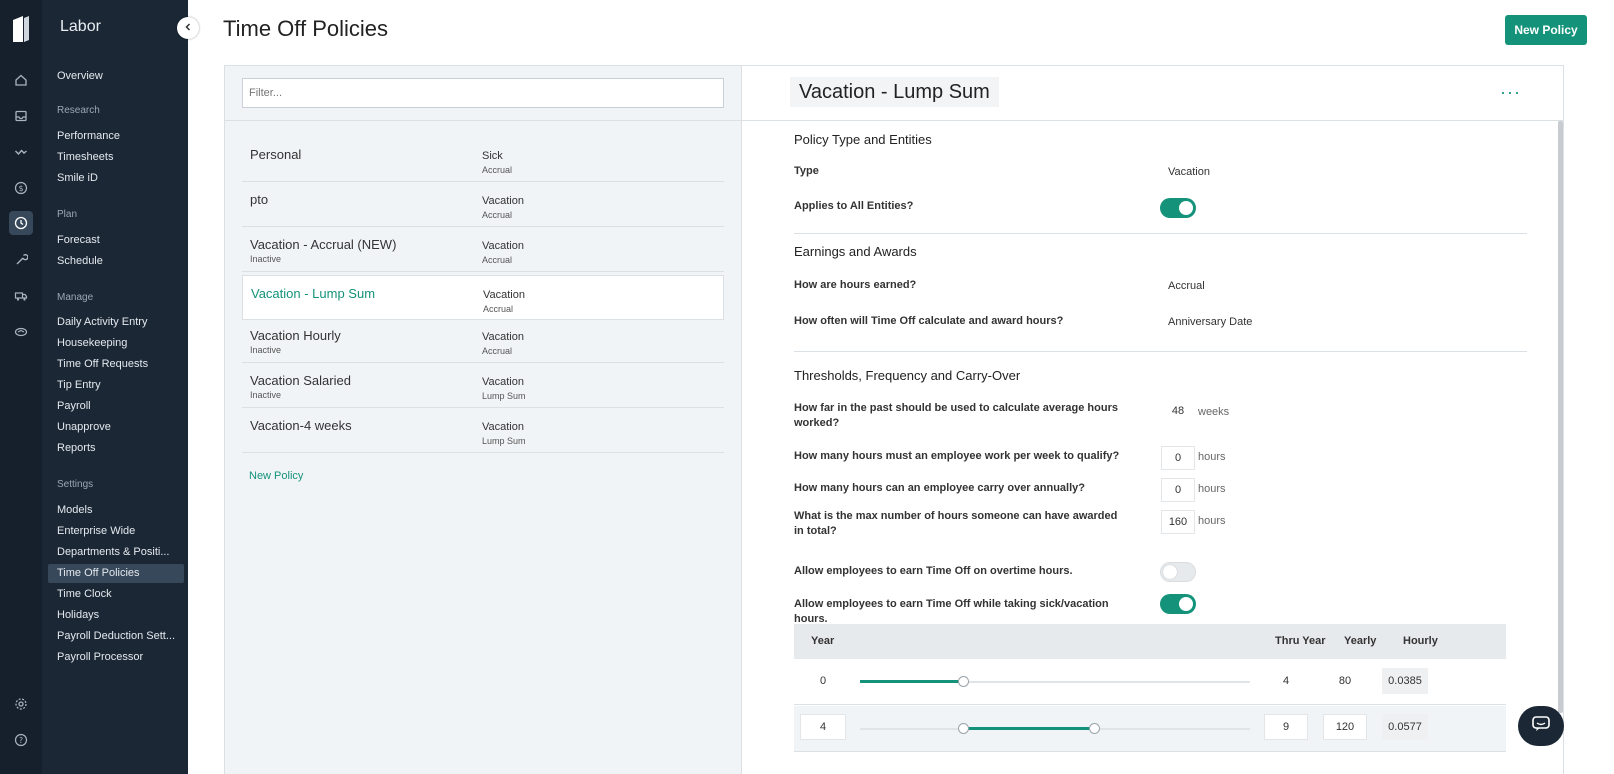 This screenshot has height=774, width=1614. I want to click on sidebar-item-holidays: Holidays, so click(116, 615).